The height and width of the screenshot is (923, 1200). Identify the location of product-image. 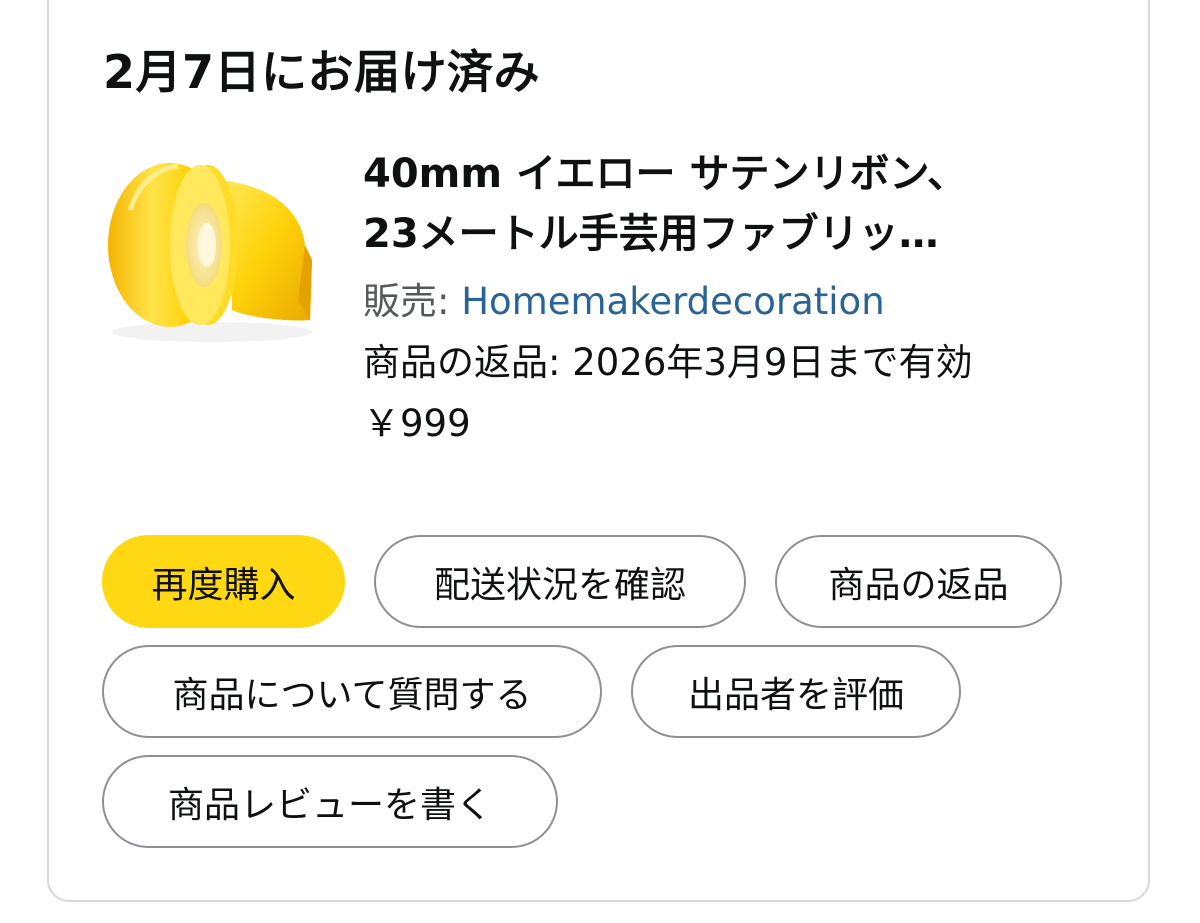
(212, 250).